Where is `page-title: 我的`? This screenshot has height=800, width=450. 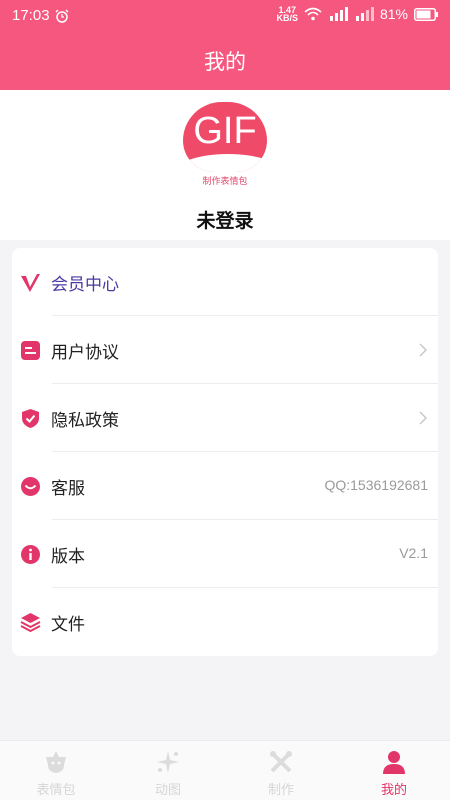
page-title: 我的 is located at coordinates (225, 62).